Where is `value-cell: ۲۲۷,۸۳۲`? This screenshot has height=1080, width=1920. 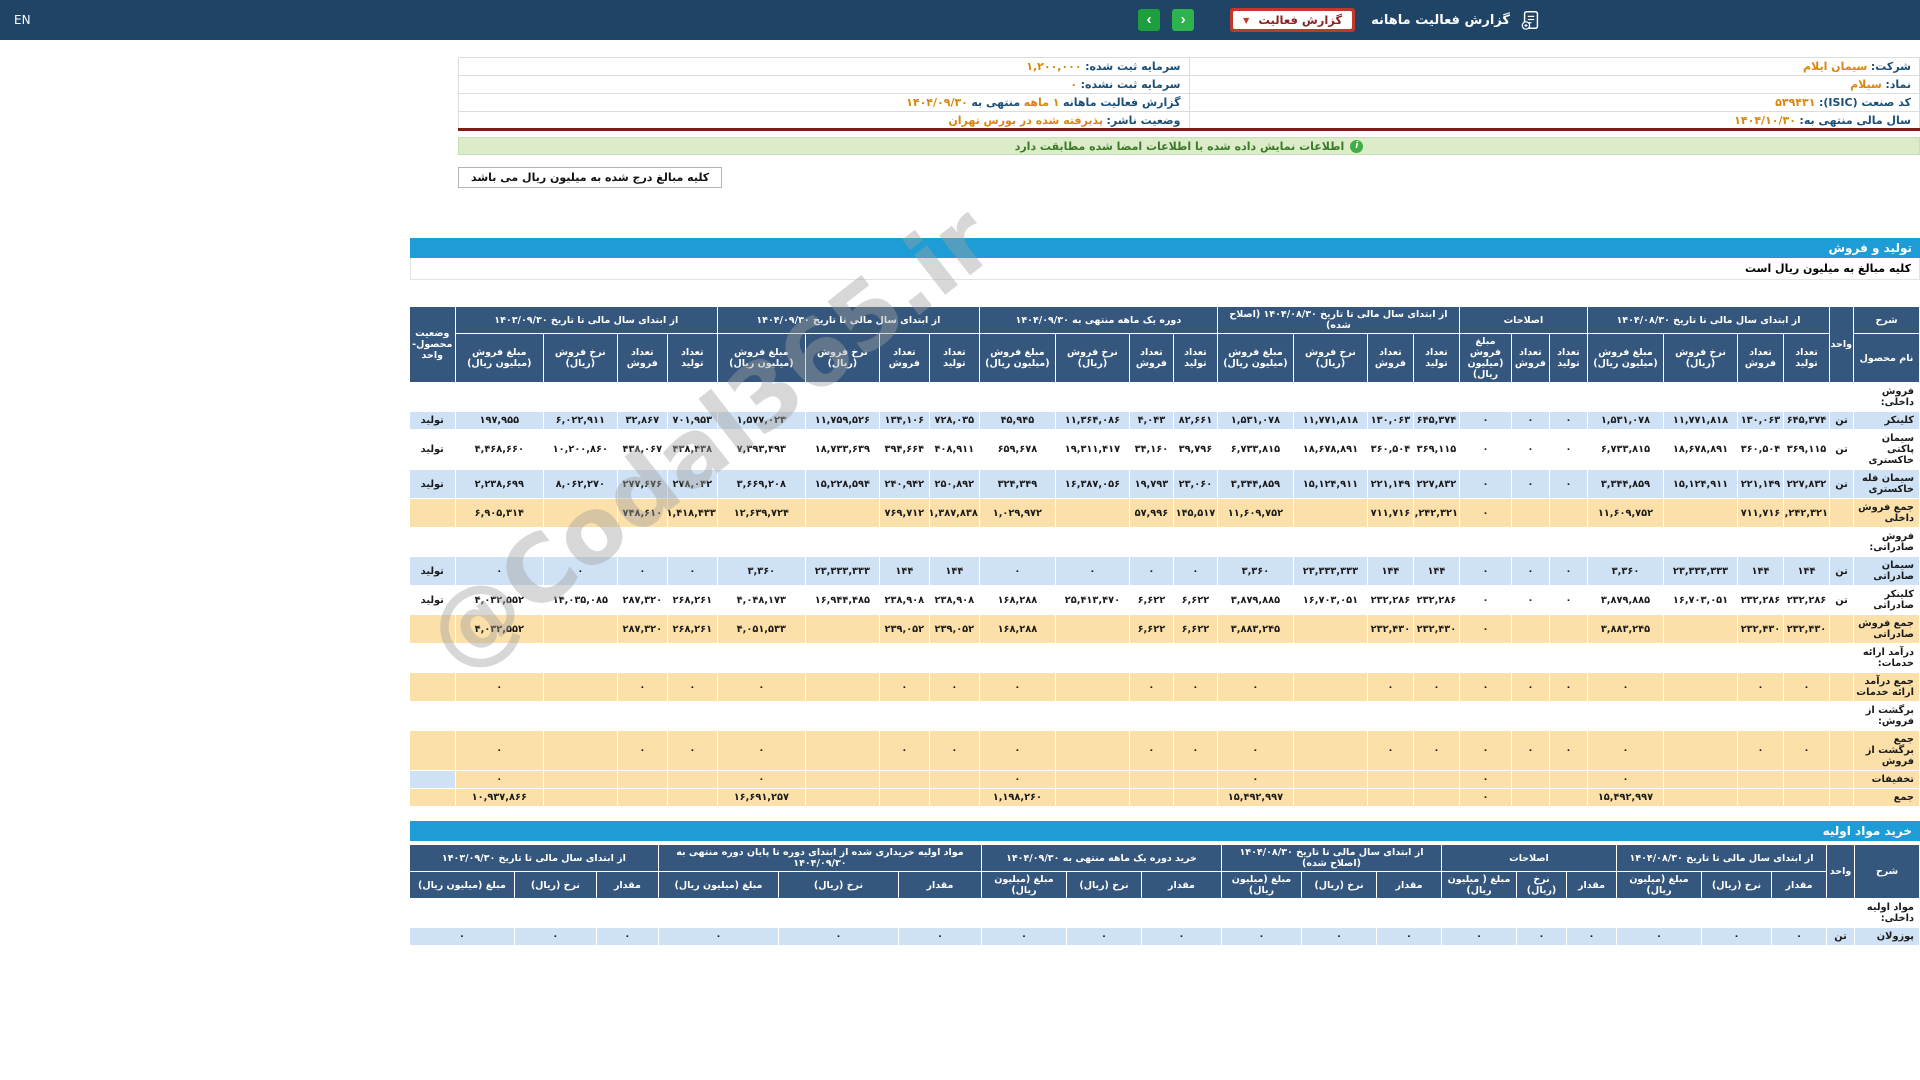
value-cell: ۲۲۷,۸۳۲ is located at coordinates (1806, 484).